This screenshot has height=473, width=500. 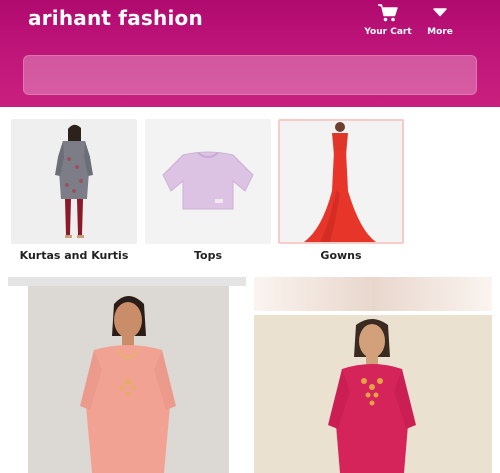 What do you see at coordinates (74, 255) in the screenshot?
I see `category-label: Kurtas and Kurtis` at bounding box center [74, 255].